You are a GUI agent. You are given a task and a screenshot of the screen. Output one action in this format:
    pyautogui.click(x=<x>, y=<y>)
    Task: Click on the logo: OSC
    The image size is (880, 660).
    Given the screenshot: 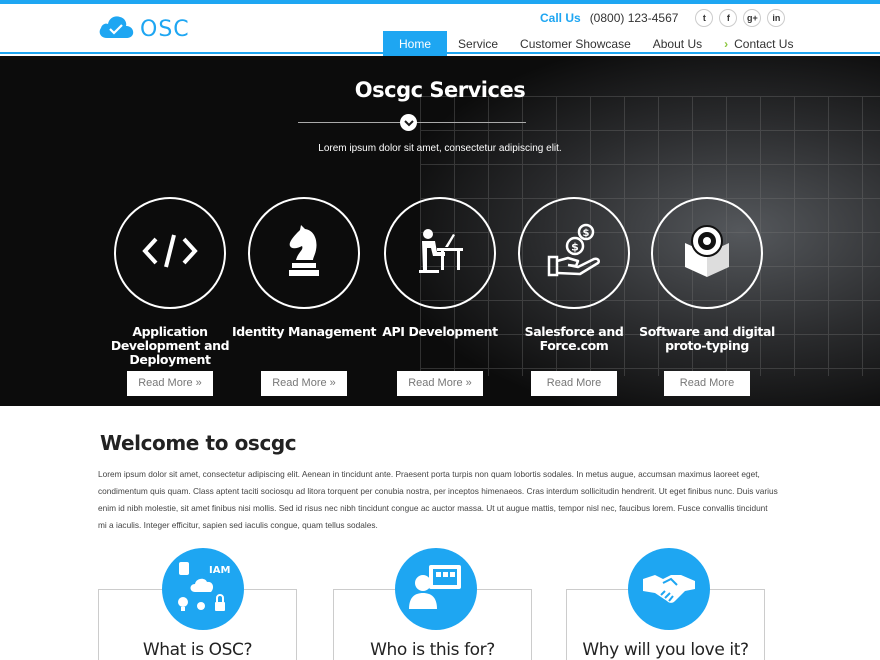 What is the action you would take?
    pyautogui.click(x=144, y=29)
    